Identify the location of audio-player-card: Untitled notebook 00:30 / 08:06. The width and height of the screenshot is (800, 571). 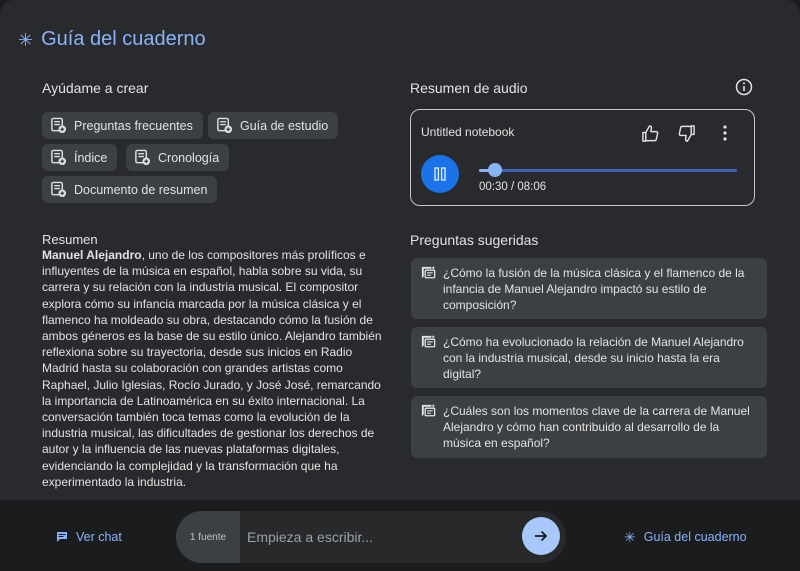
(582, 157).